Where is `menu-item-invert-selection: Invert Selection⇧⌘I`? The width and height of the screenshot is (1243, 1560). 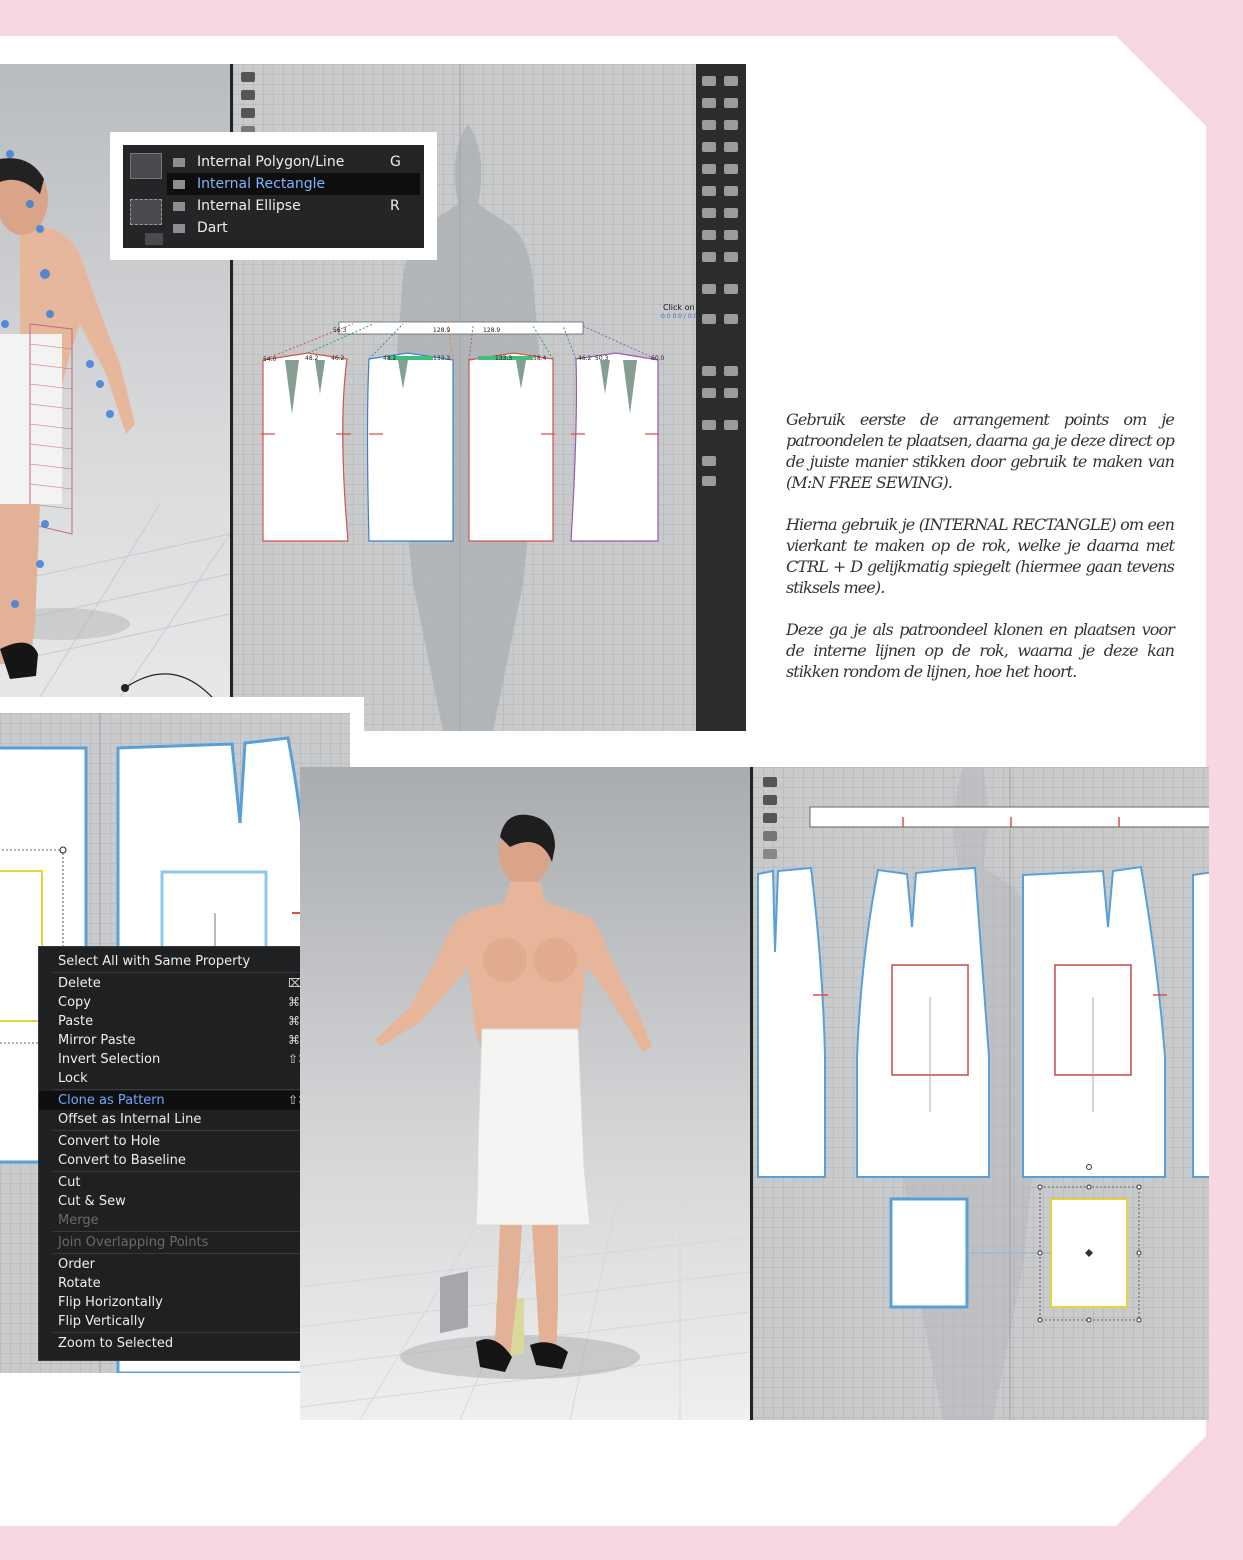
menu-item-invert-selection: Invert Selection⇧⌘I is located at coordinates (190, 1059).